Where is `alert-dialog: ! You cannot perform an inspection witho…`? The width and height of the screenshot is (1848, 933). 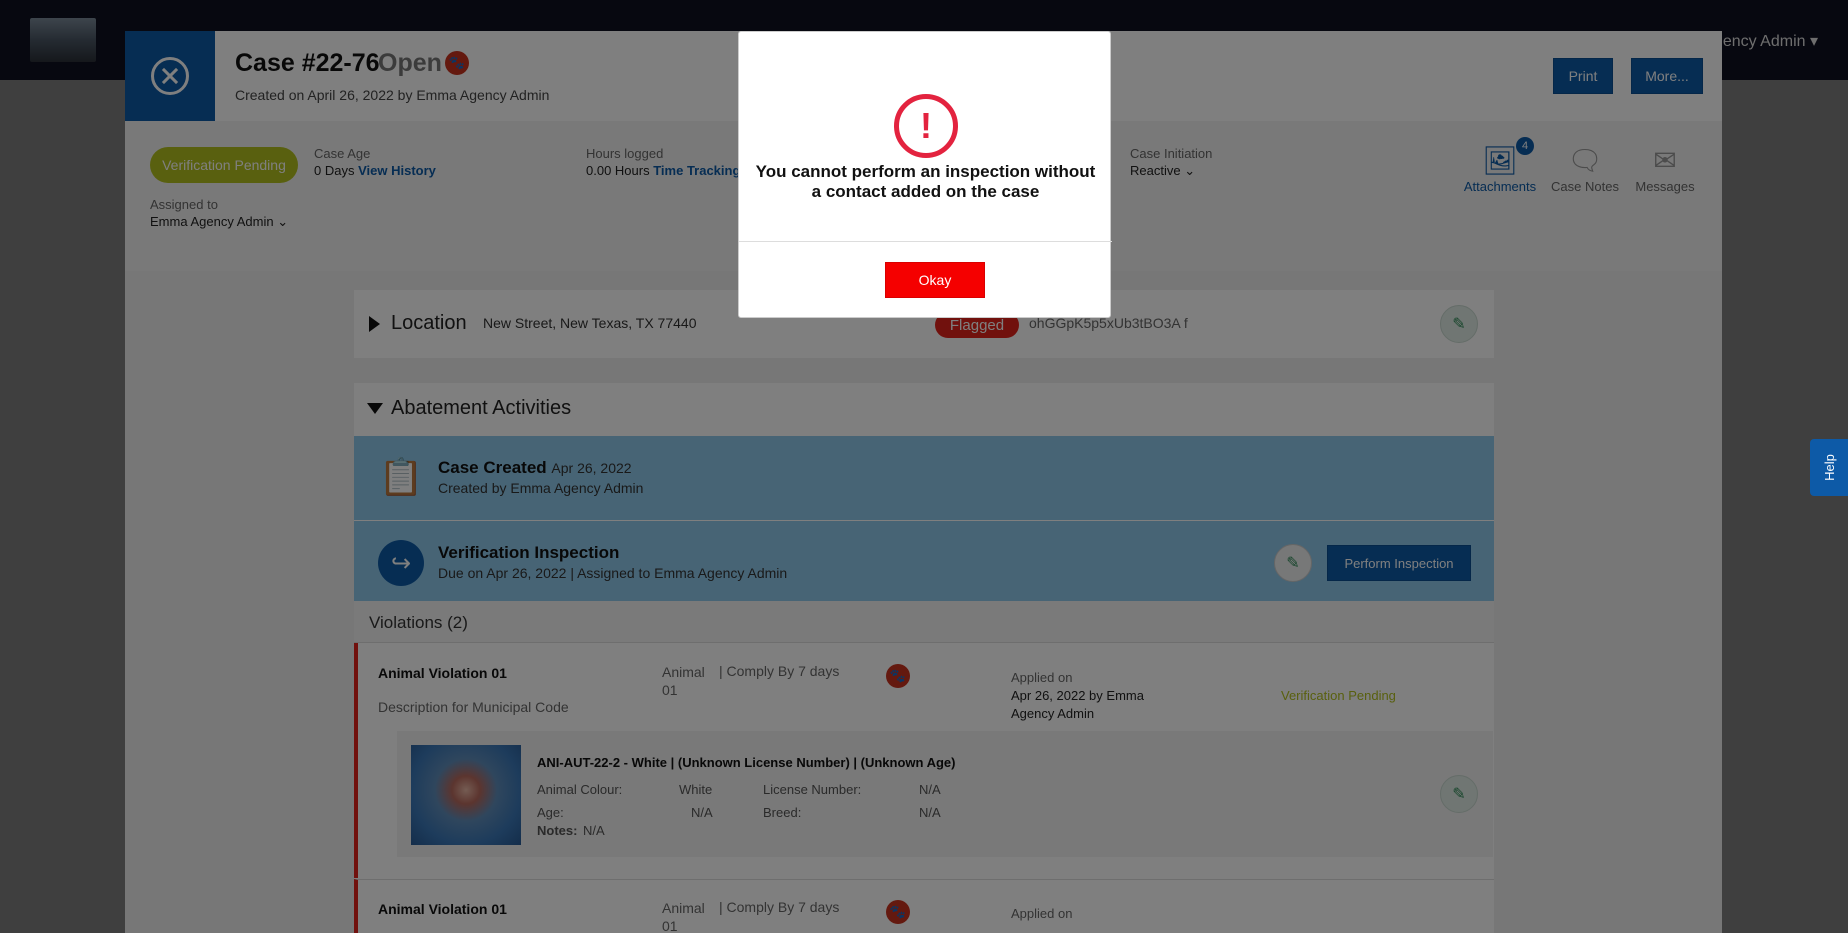 alert-dialog: ! You cannot perform an inspection witho… is located at coordinates (925, 174).